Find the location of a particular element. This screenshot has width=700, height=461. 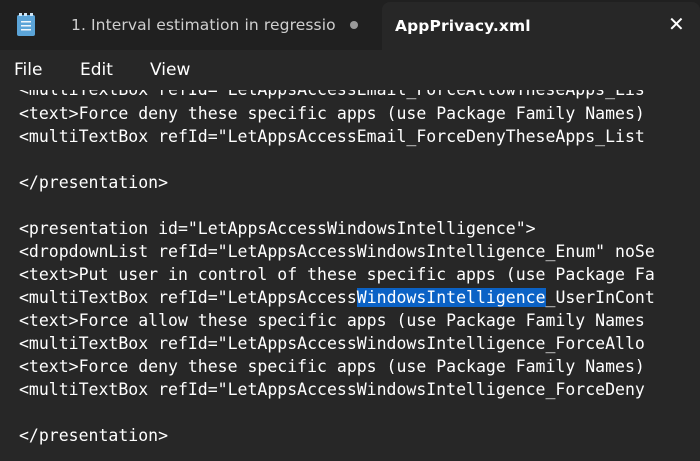

tab-appprivacy: AppPrivacy.xml ✕ is located at coordinates (541, 26).